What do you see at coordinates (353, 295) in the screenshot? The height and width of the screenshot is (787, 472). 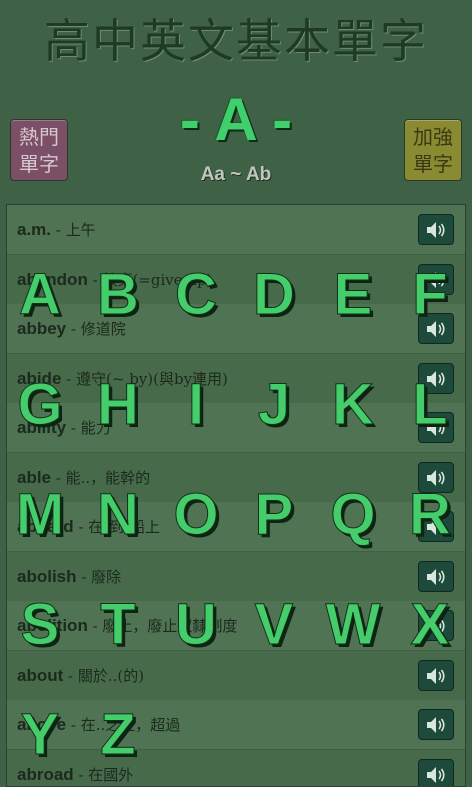 I see `letter-e-button: E` at bounding box center [353, 295].